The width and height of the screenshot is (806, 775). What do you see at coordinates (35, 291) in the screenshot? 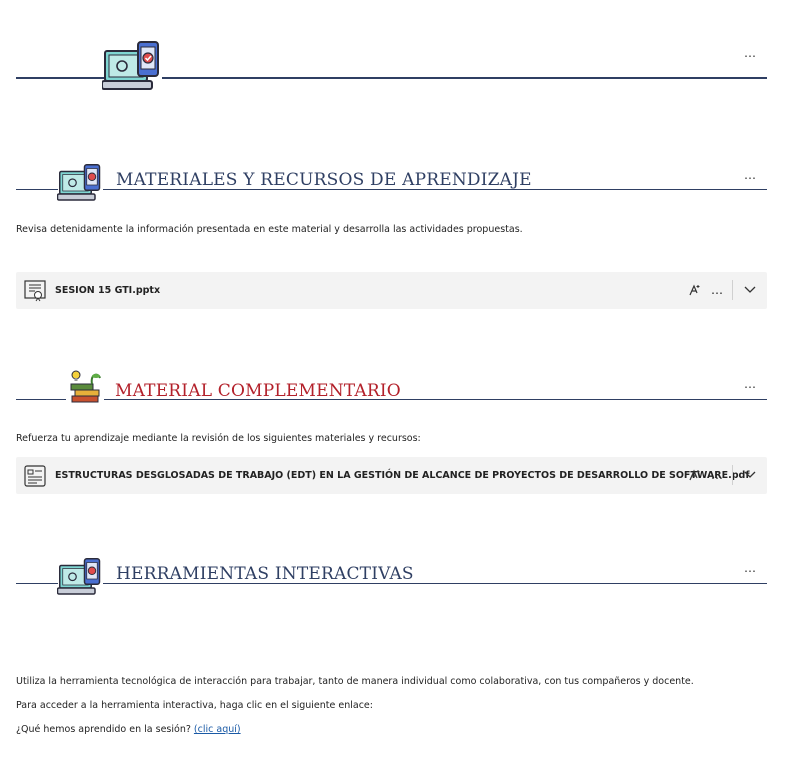
I see `presentation-file-icon` at bounding box center [35, 291].